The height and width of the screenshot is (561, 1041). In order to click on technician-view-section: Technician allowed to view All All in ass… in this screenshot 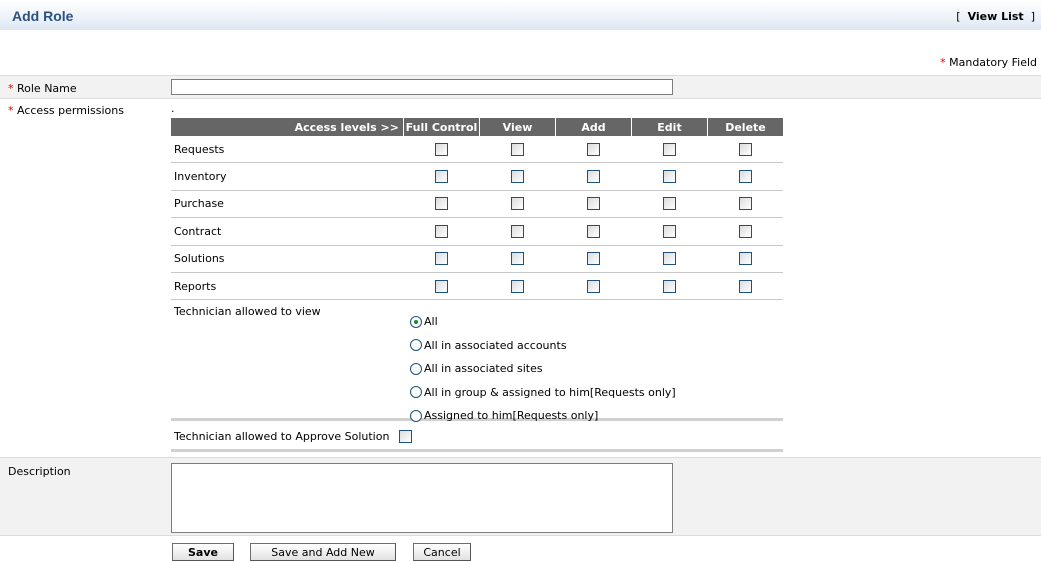, I will do `click(477, 362)`.